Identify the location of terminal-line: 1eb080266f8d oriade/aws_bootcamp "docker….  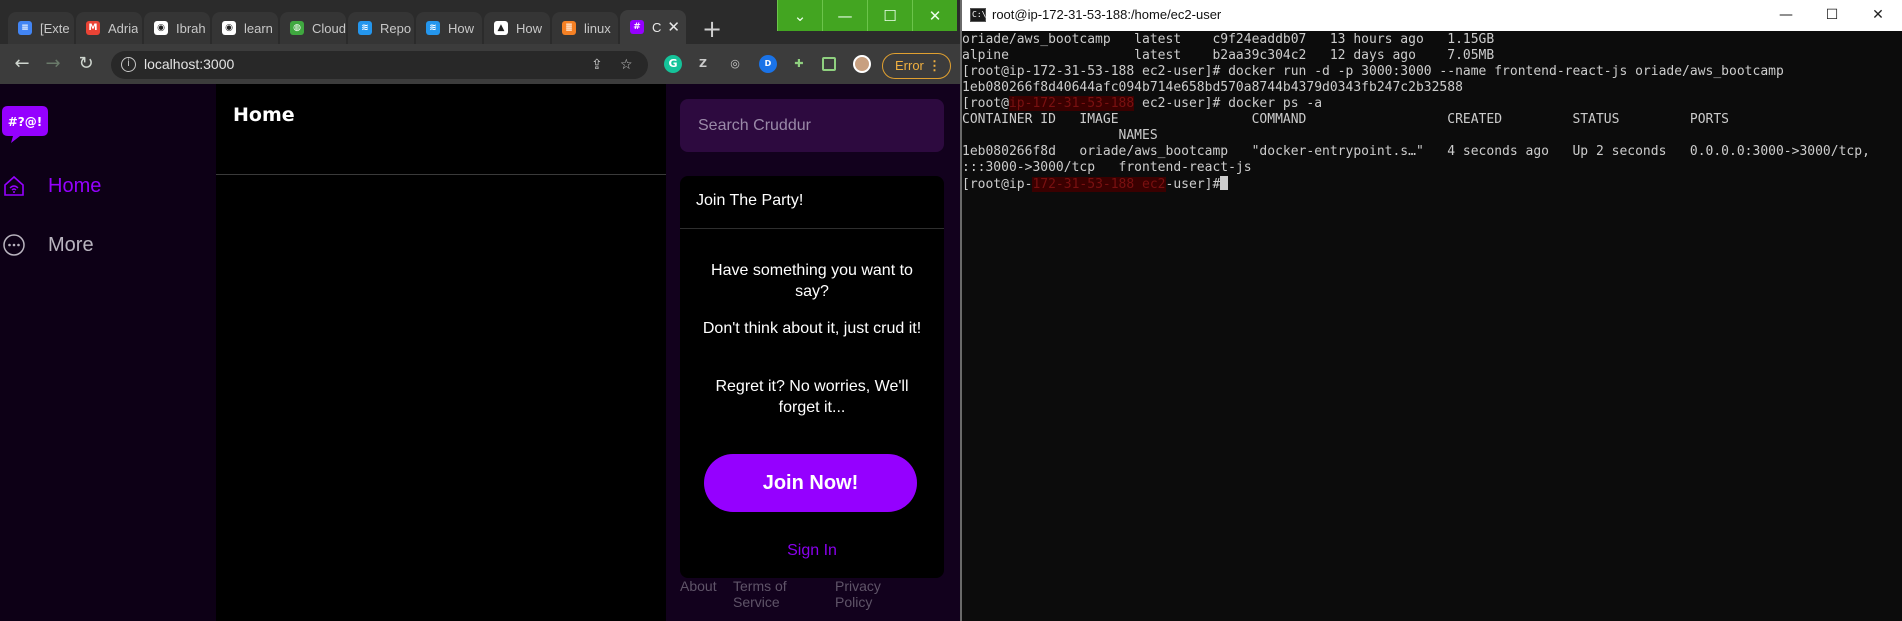
(1416, 151).